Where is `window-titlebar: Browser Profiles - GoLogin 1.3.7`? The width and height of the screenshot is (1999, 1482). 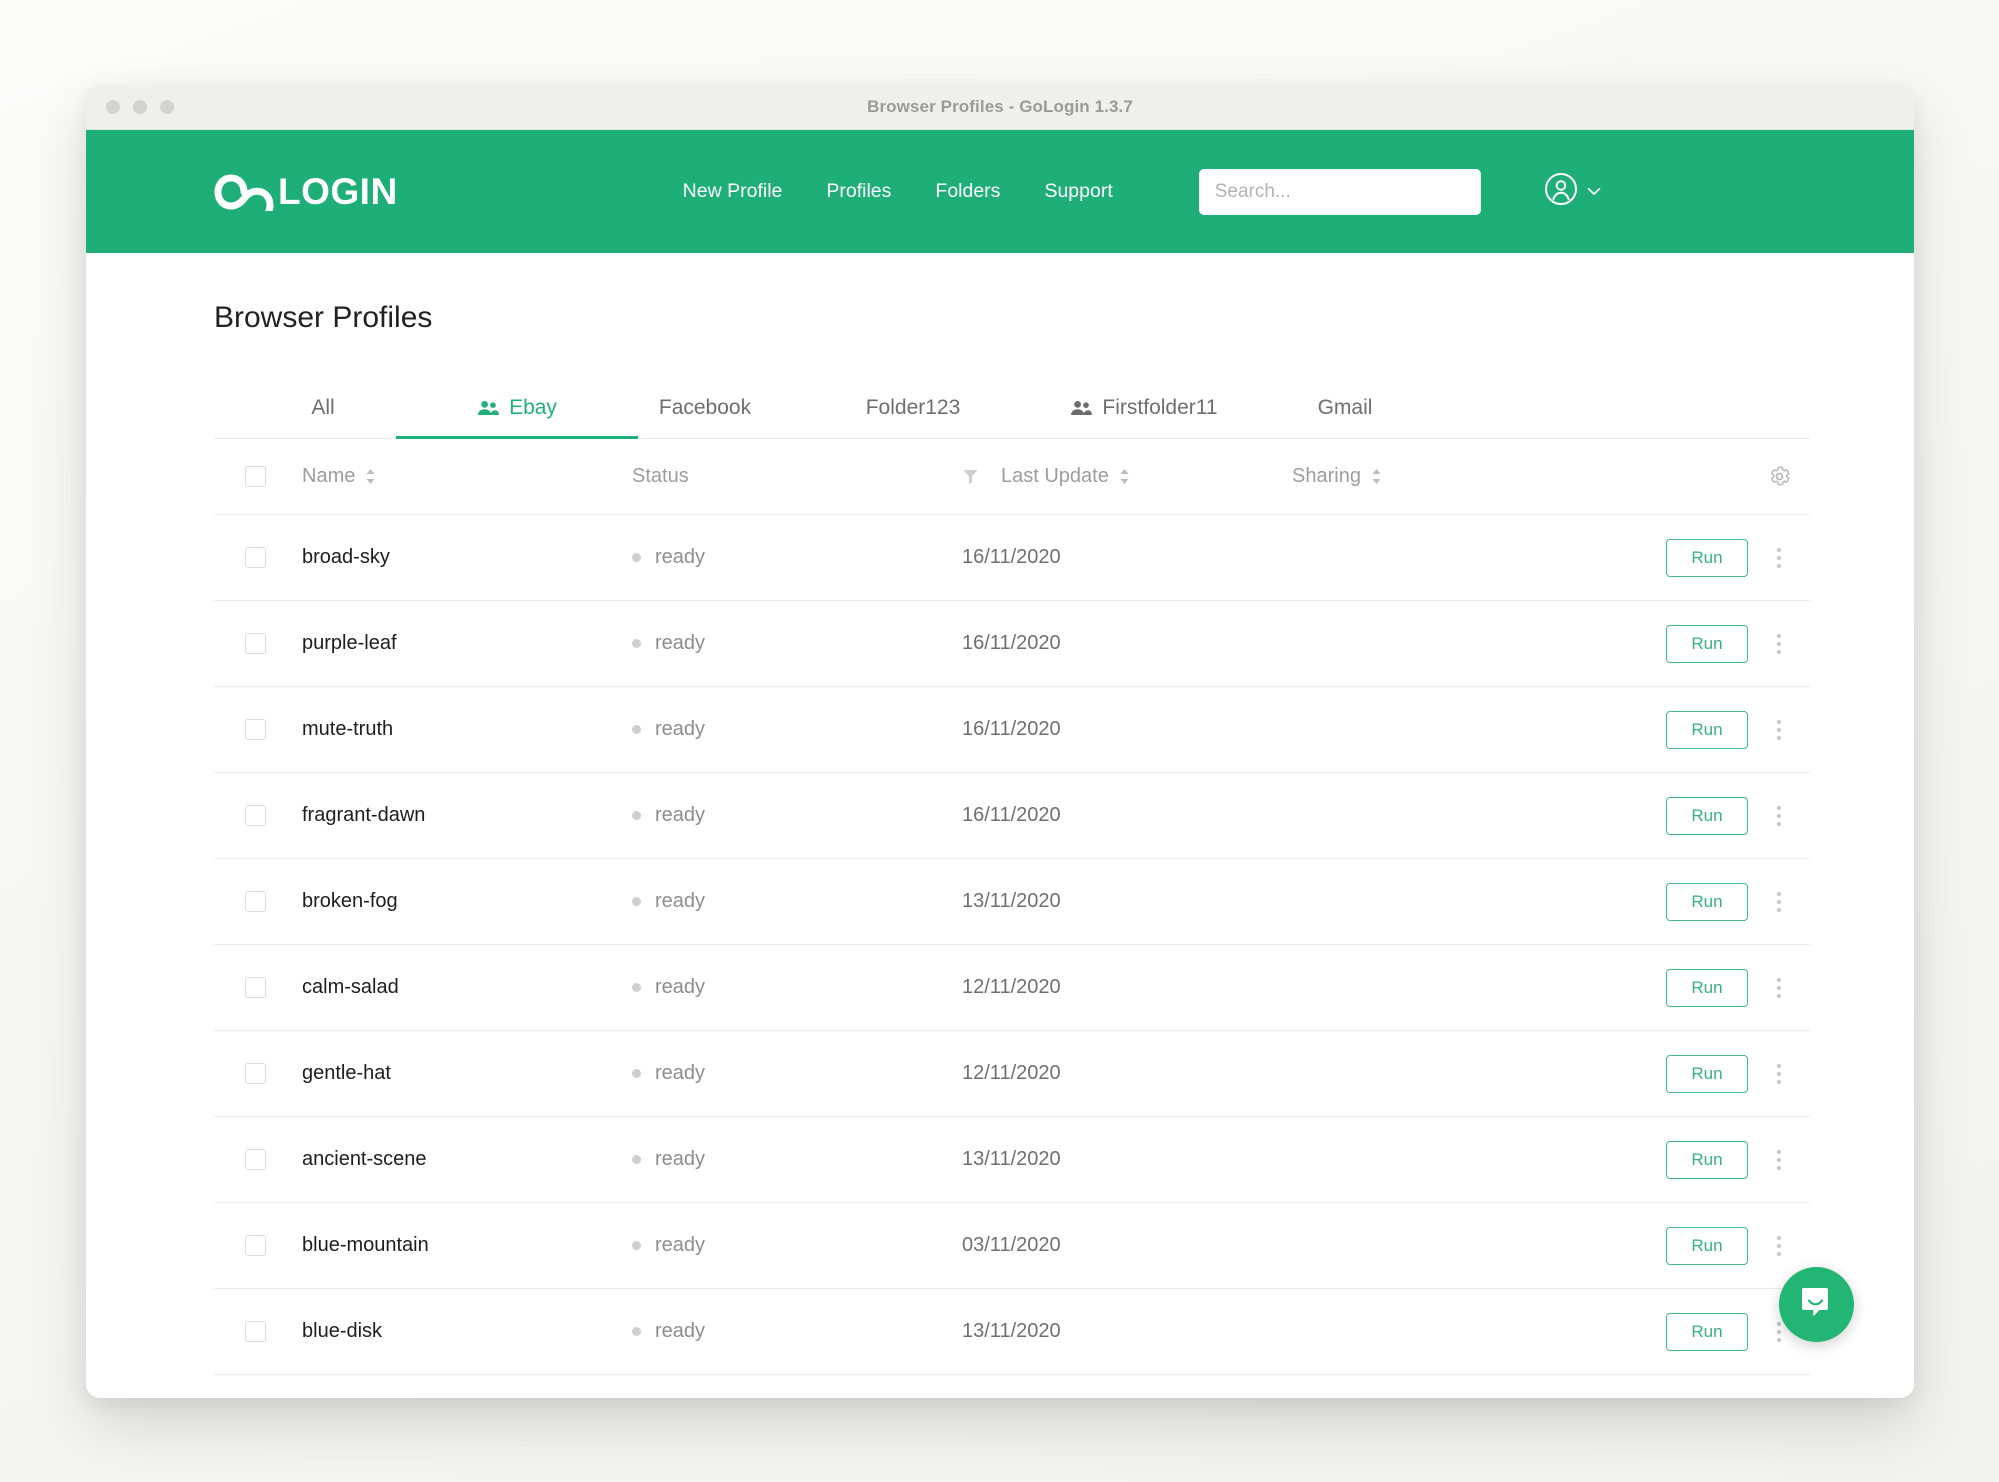 window-titlebar: Browser Profiles - GoLogin 1.3.7 is located at coordinates (1000, 107).